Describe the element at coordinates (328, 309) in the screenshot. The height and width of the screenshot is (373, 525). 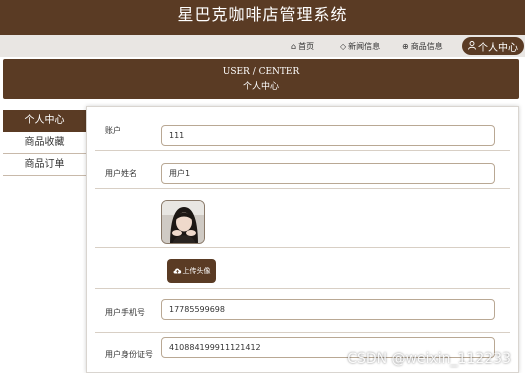
I see `phone-field` at that location.